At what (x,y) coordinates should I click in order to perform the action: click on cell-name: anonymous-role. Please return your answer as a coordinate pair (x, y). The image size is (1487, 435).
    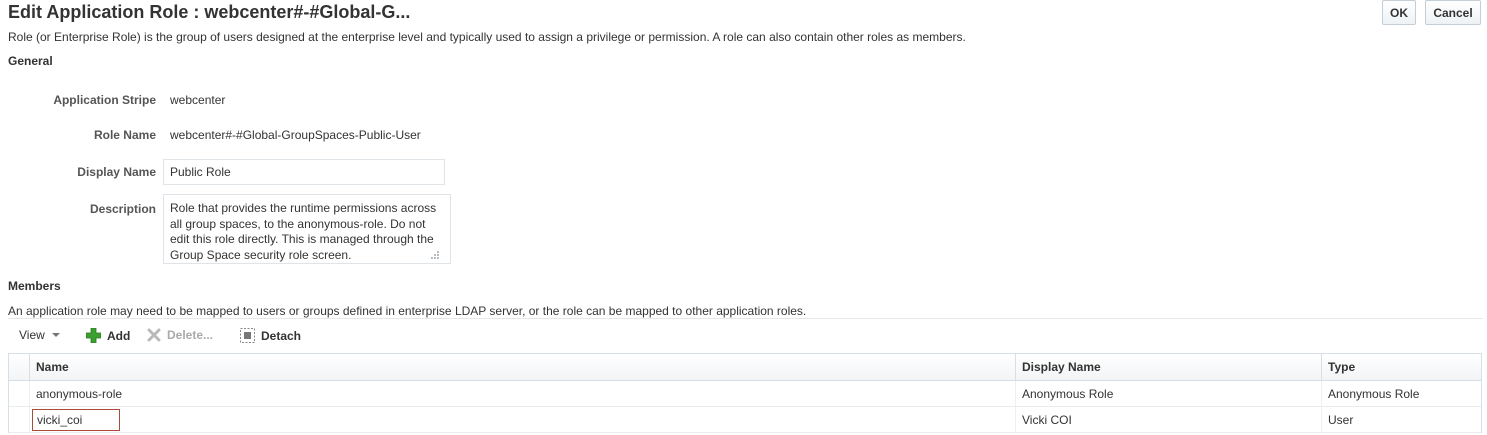
    Looking at the image, I should click on (522, 393).